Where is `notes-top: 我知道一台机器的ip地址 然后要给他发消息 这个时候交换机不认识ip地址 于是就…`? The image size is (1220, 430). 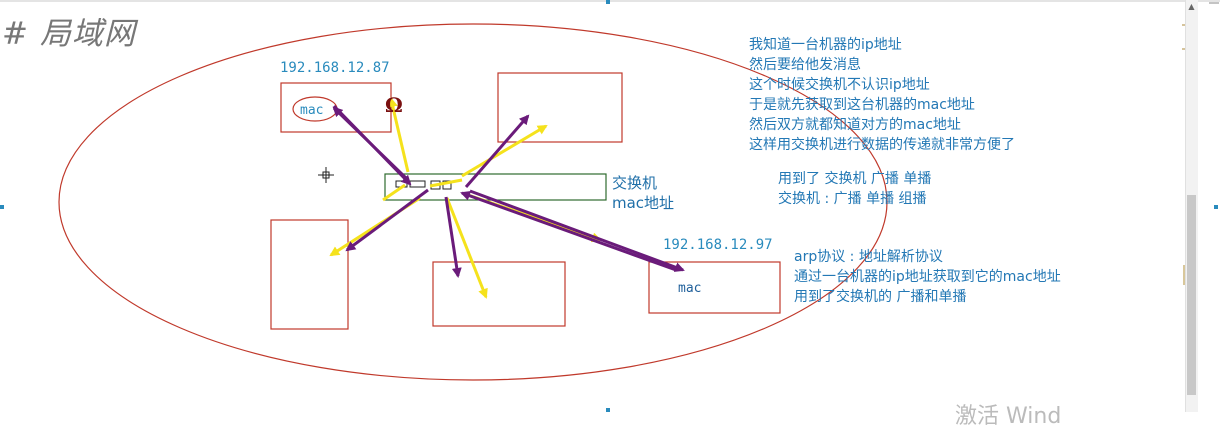 notes-top: 我知道一台机器的ip地址 然后要给他发消息 这个时候交换机不认识ip地址 于是就… is located at coordinates (882, 95).